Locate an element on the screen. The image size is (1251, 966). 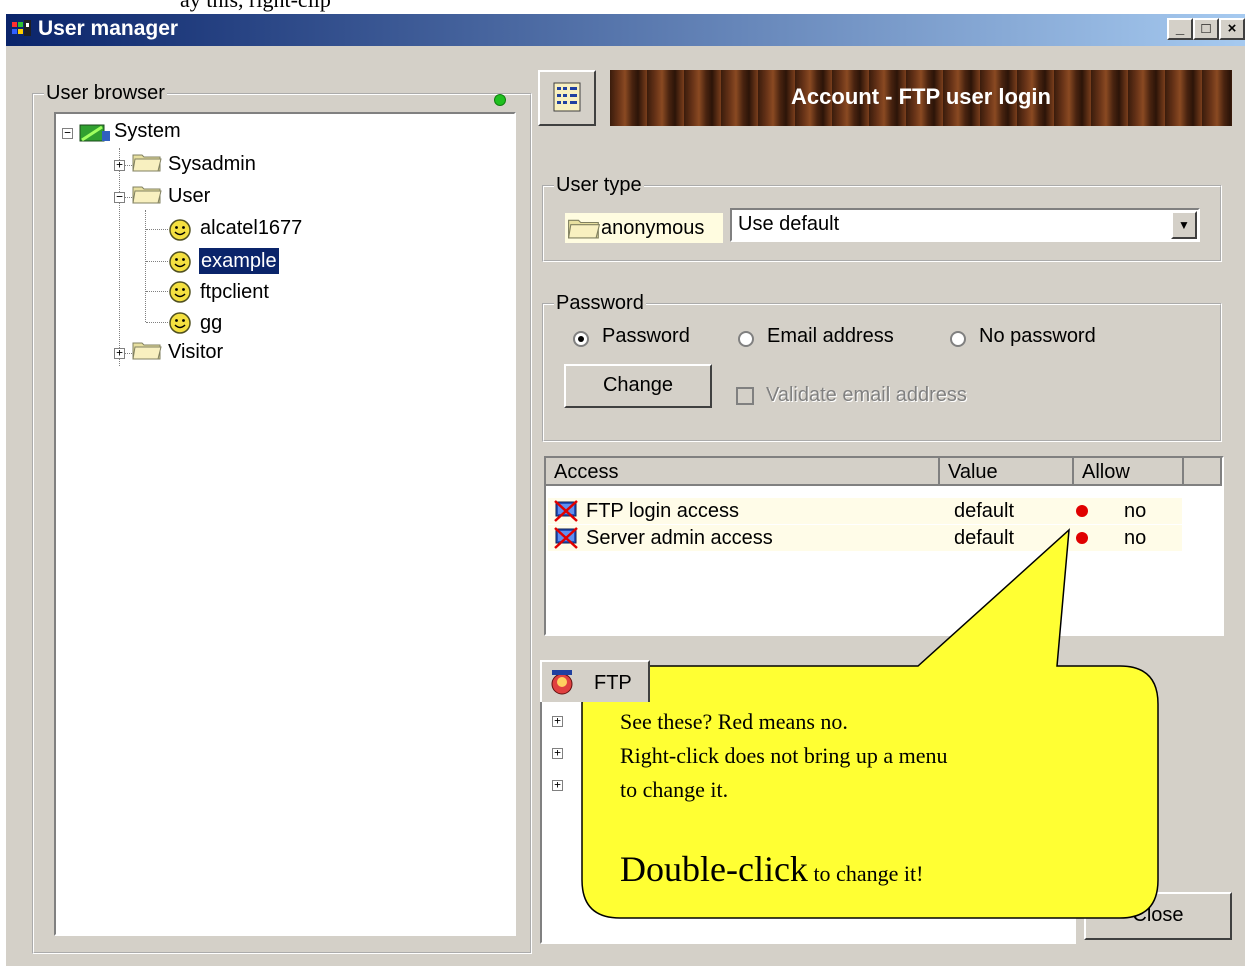
password-radio is located at coordinates (581, 339).